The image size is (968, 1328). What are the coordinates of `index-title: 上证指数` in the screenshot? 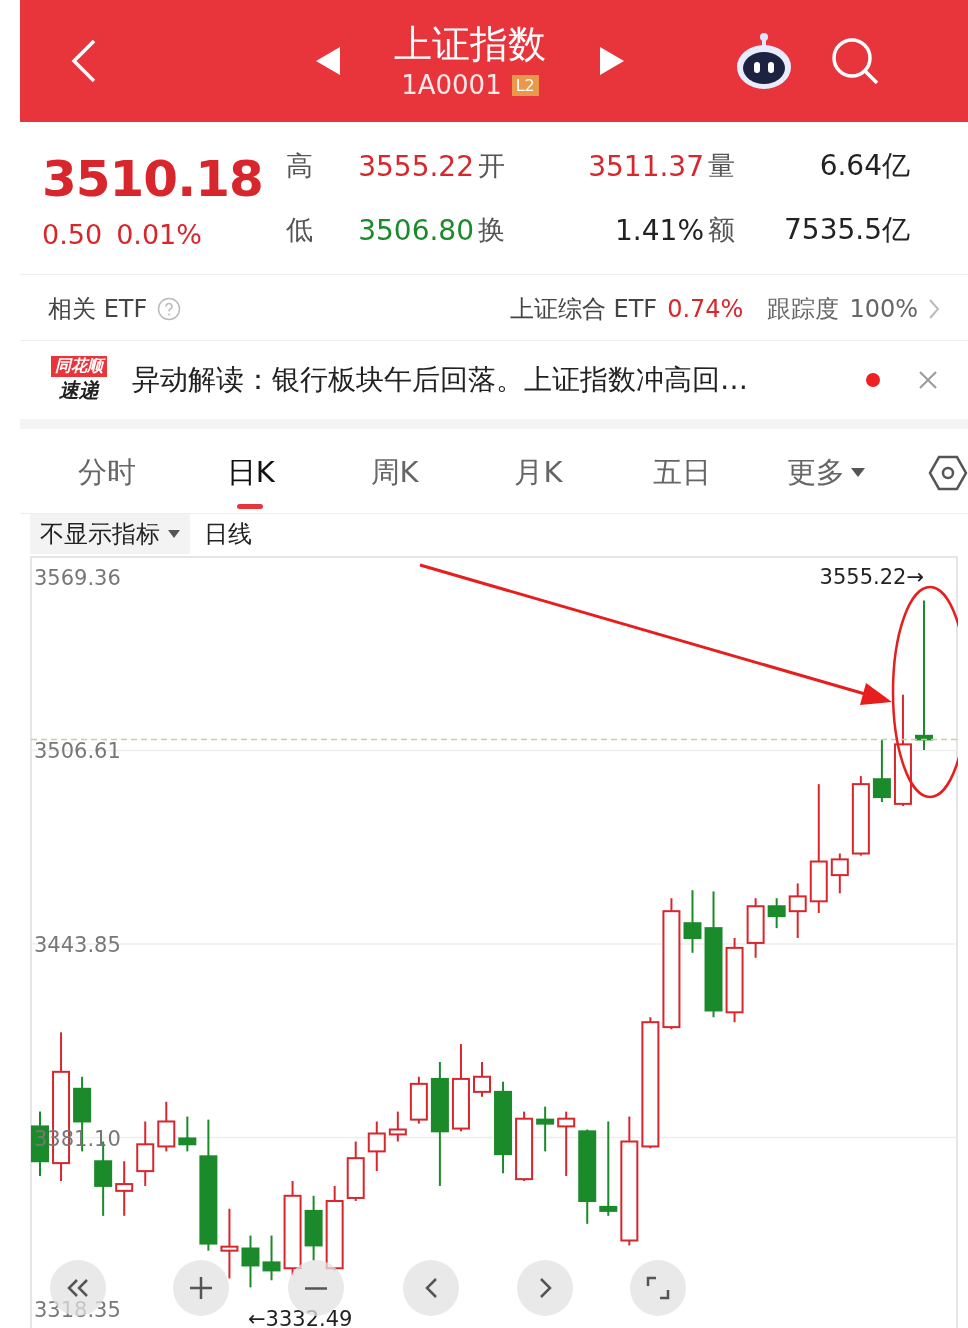 It's located at (470, 44).